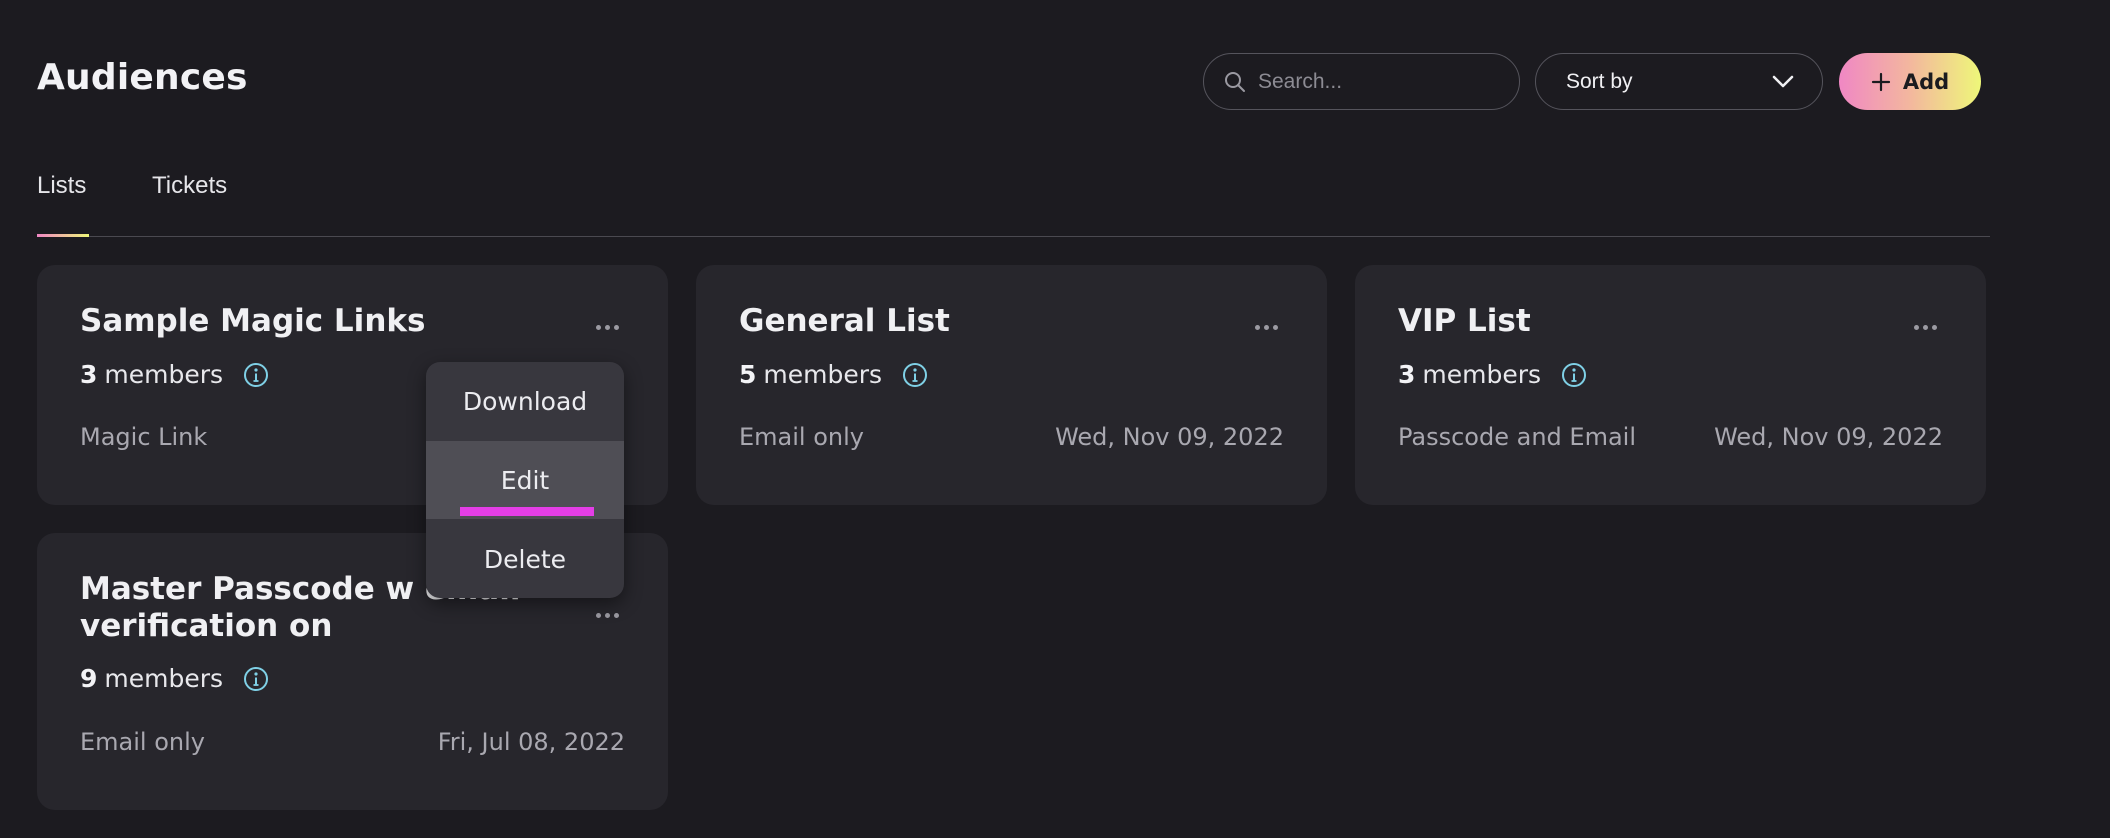  I want to click on add-button-label: Add, so click(1926, 81).